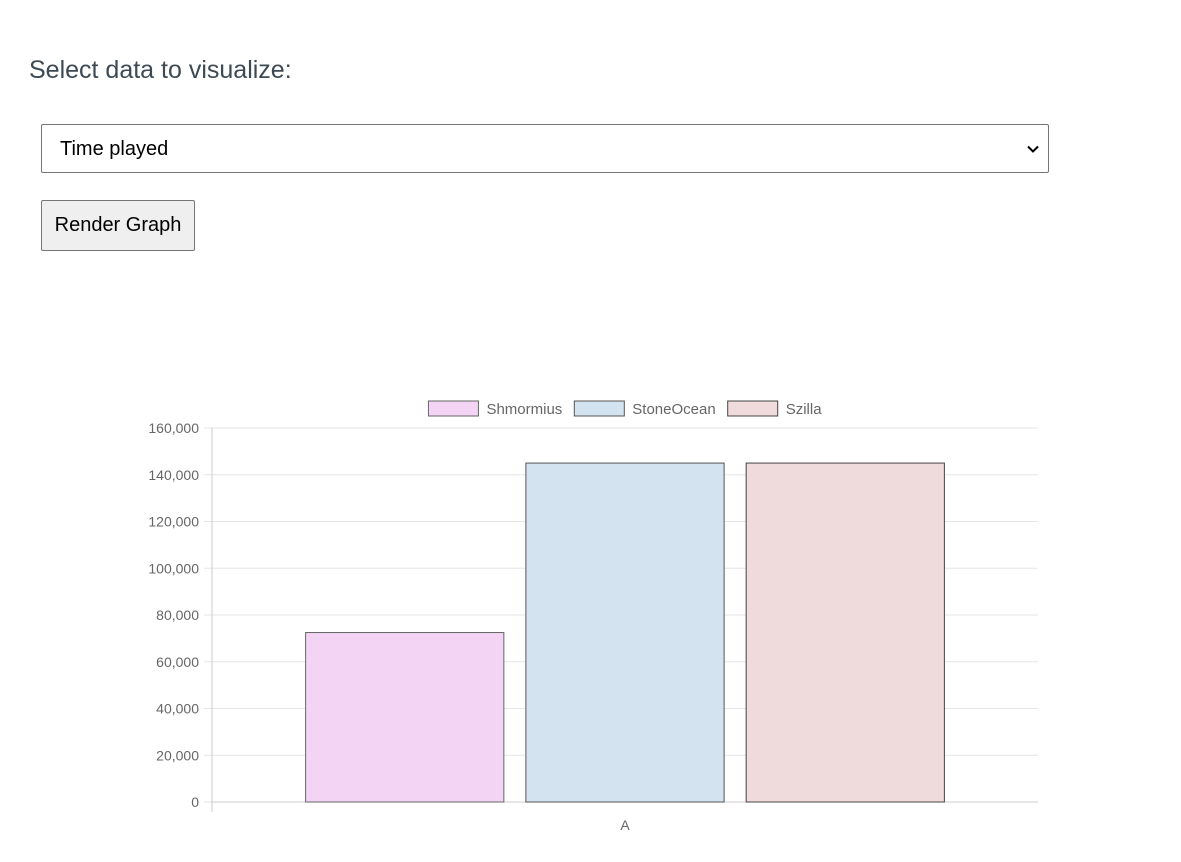 The height and width of the screenshot is (862, 1181). Describe the element at coordinates (1033, 149) in the screenshot. I see `chevron-down-icon` at that location.